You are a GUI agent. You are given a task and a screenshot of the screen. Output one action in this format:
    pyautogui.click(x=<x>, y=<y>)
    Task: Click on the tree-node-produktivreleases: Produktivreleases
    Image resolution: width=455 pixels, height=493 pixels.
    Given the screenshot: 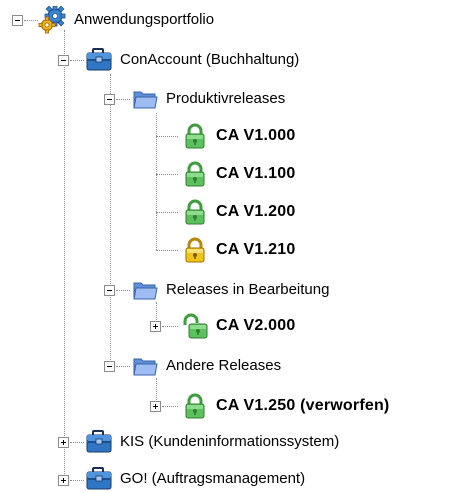 What is the action you would take?
    pyautogui.click(x=208, y=99)
    